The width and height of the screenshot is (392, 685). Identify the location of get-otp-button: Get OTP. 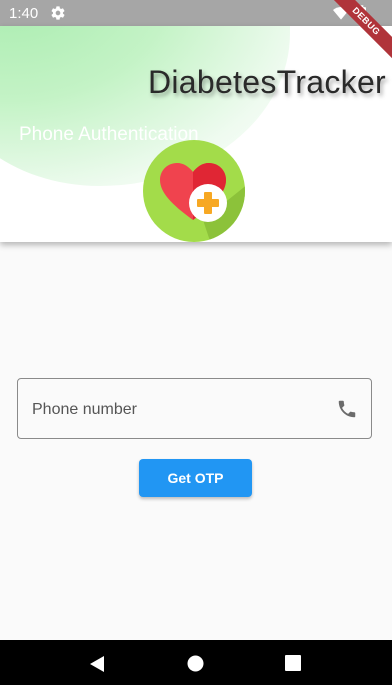
(195, 478).